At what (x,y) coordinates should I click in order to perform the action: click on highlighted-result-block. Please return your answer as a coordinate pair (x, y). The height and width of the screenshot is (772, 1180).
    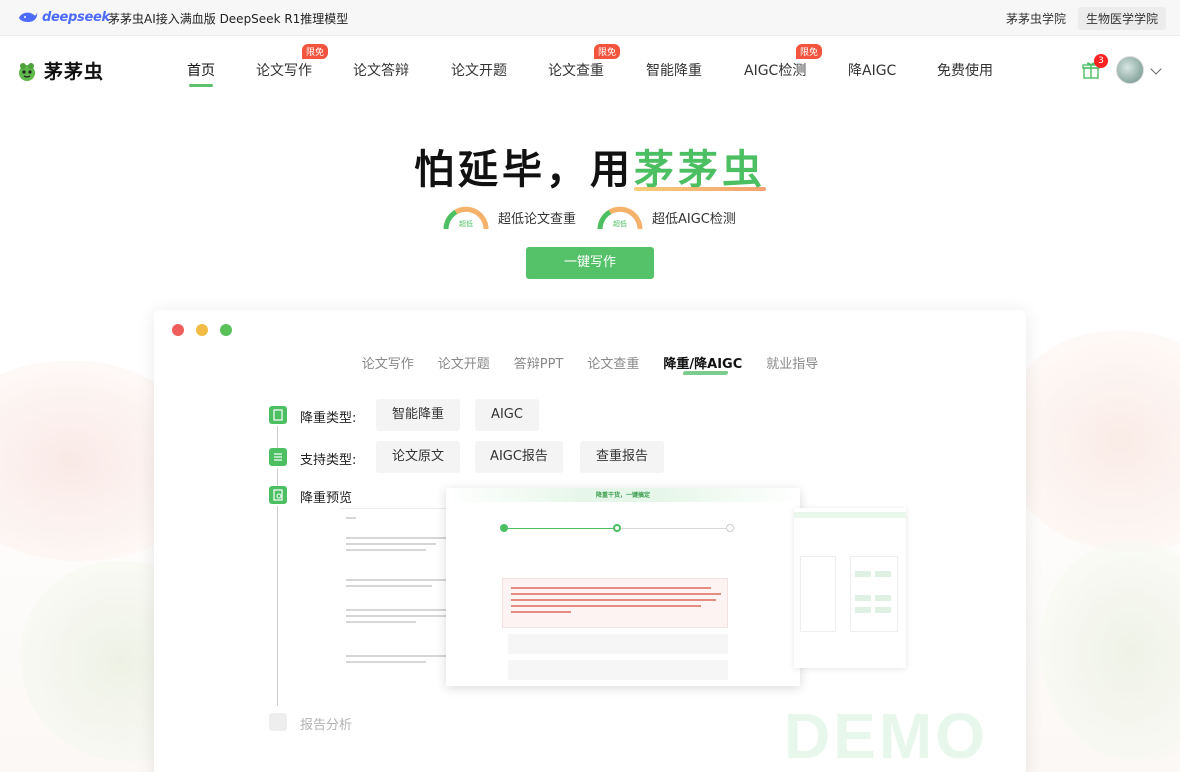
    Looking at the image, I should click on (615, 603).